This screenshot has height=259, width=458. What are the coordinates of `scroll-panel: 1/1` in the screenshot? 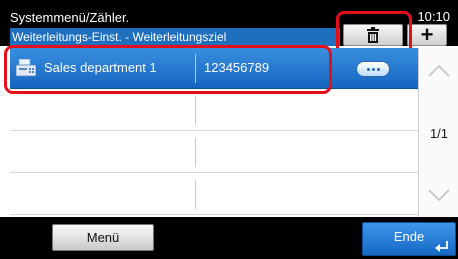 It's located at (438, 132).